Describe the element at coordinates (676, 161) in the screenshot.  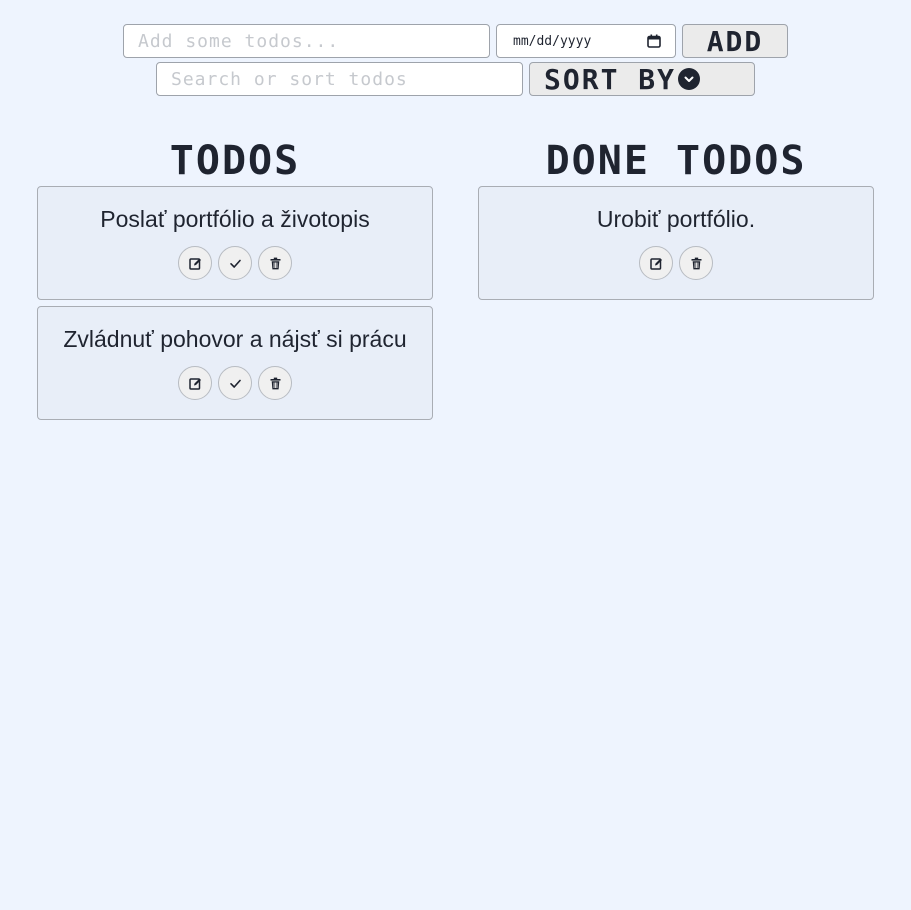
I see `done-todos-heading: DONE TODOS` at that location.